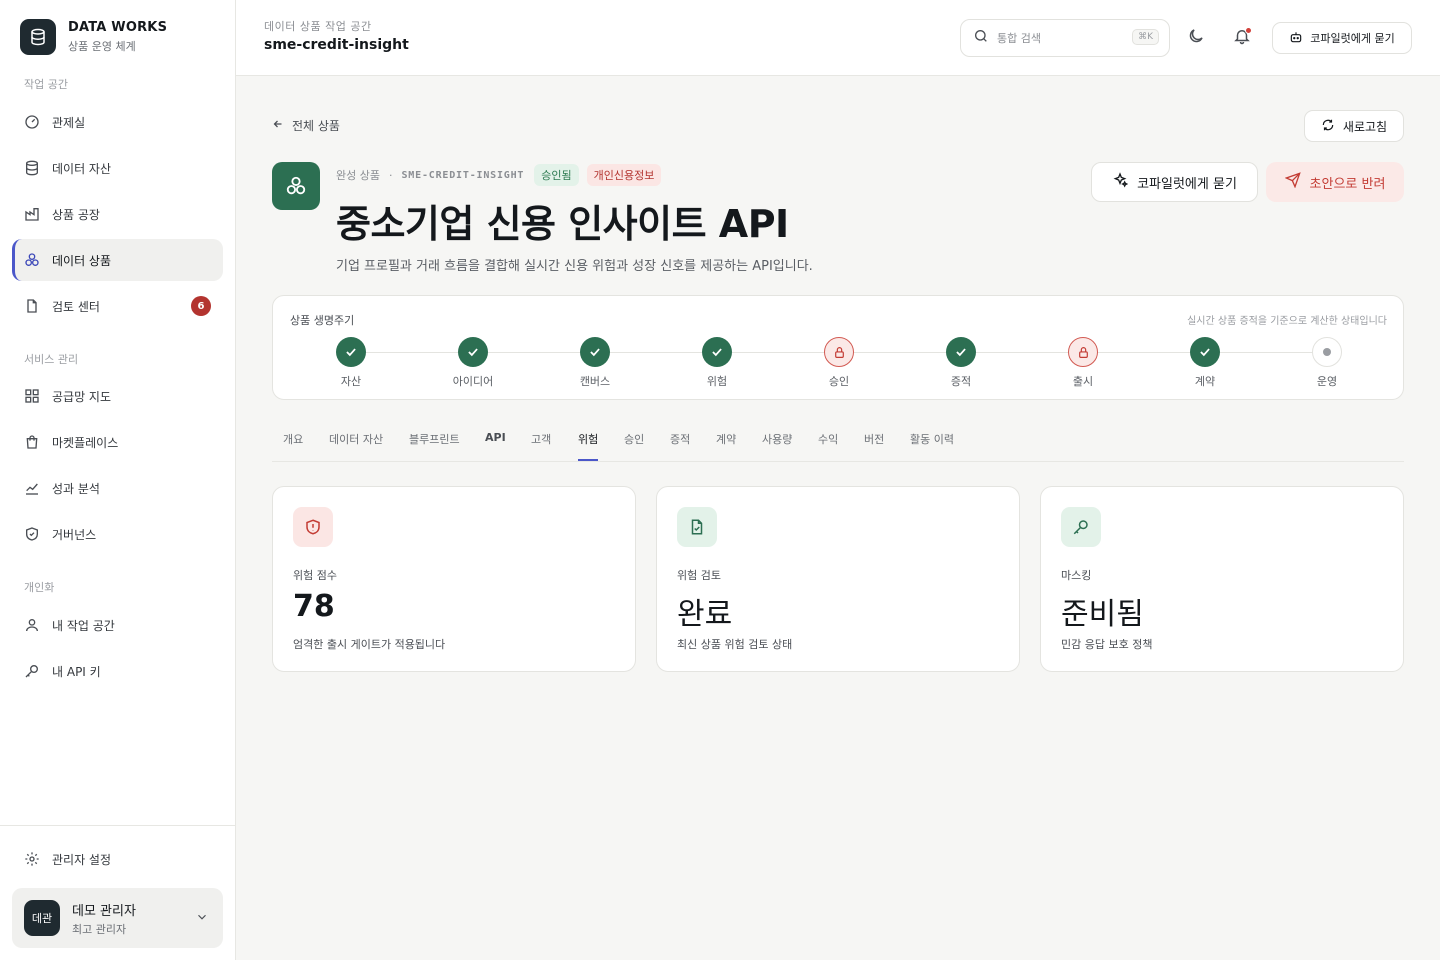  What do you see at coordinates (104, 911) in the screenshot?
I see `user-name: 데모 관리자` at bounding box center [104, 911].